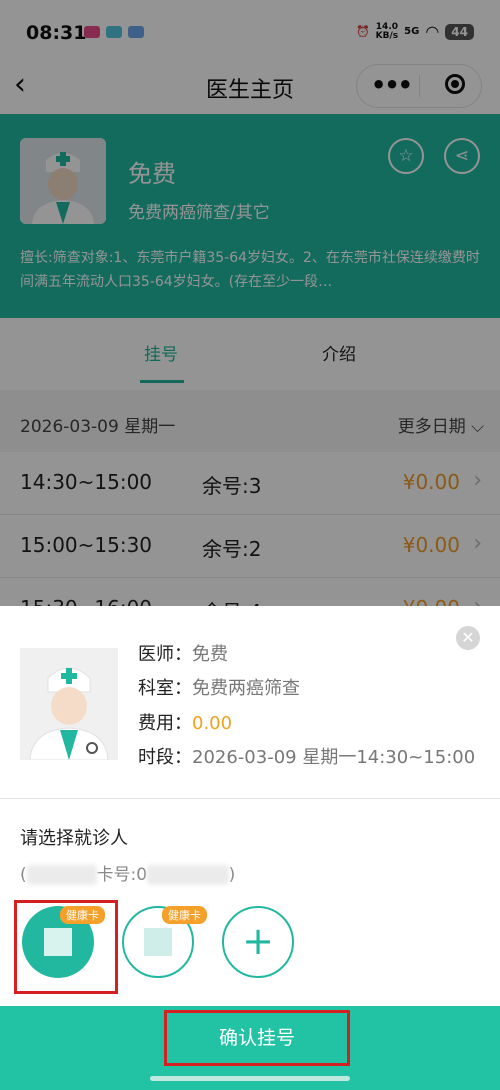  Describe the element at coordinates (74, 838) in the screenshot. I see `choose-patient-title: 请选择就诊人` at that location.